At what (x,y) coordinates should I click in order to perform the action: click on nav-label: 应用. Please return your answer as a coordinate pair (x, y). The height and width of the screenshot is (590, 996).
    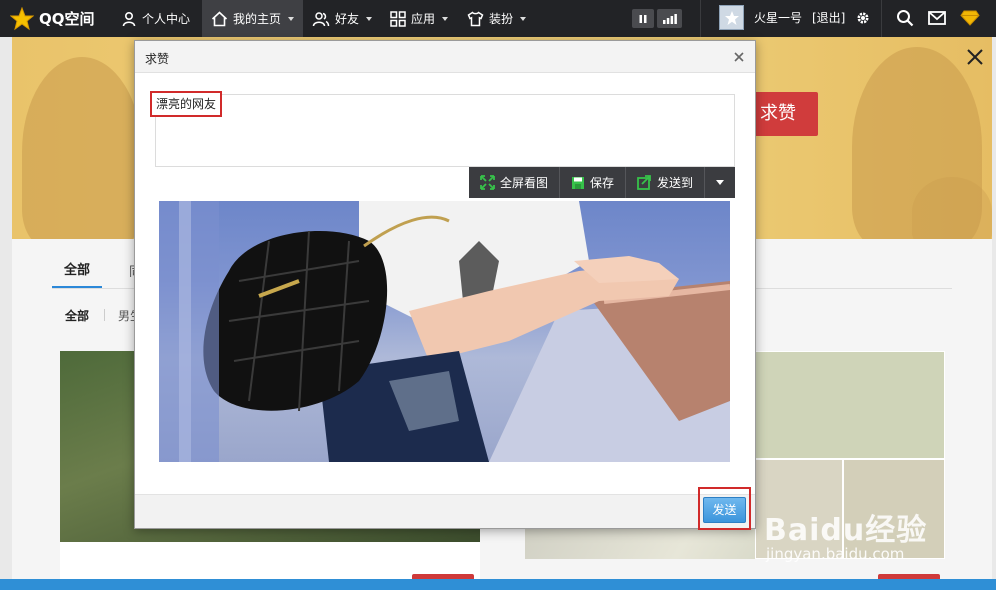
    Looking at the image, I should click on (423, 19).